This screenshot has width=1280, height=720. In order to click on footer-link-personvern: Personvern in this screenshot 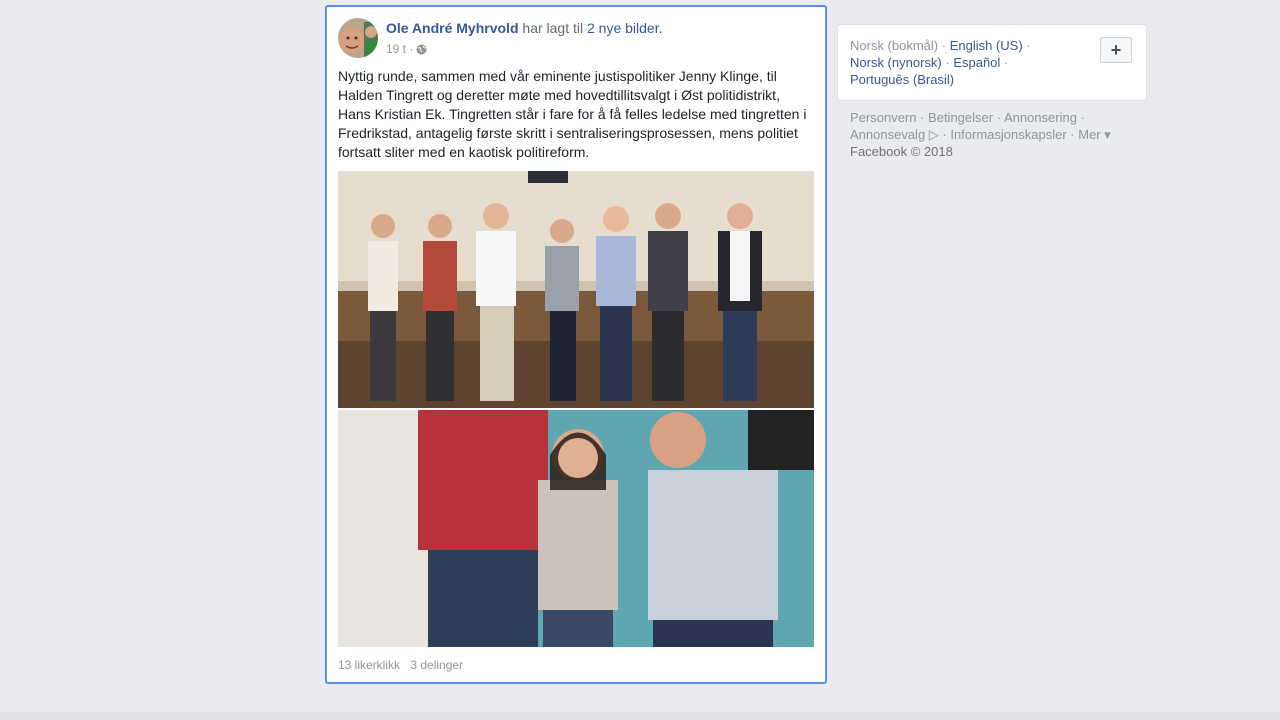, I will do `click(883, 117)`.